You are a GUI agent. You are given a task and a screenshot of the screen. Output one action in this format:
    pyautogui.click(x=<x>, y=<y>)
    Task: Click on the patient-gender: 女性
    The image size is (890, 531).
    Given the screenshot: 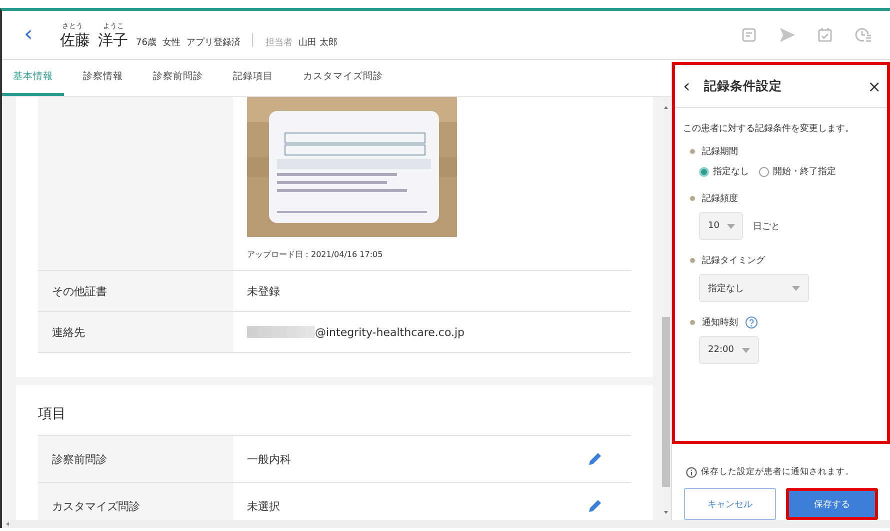 What is the action you would take?
    pyautogui.click(x=171, y=42)
    